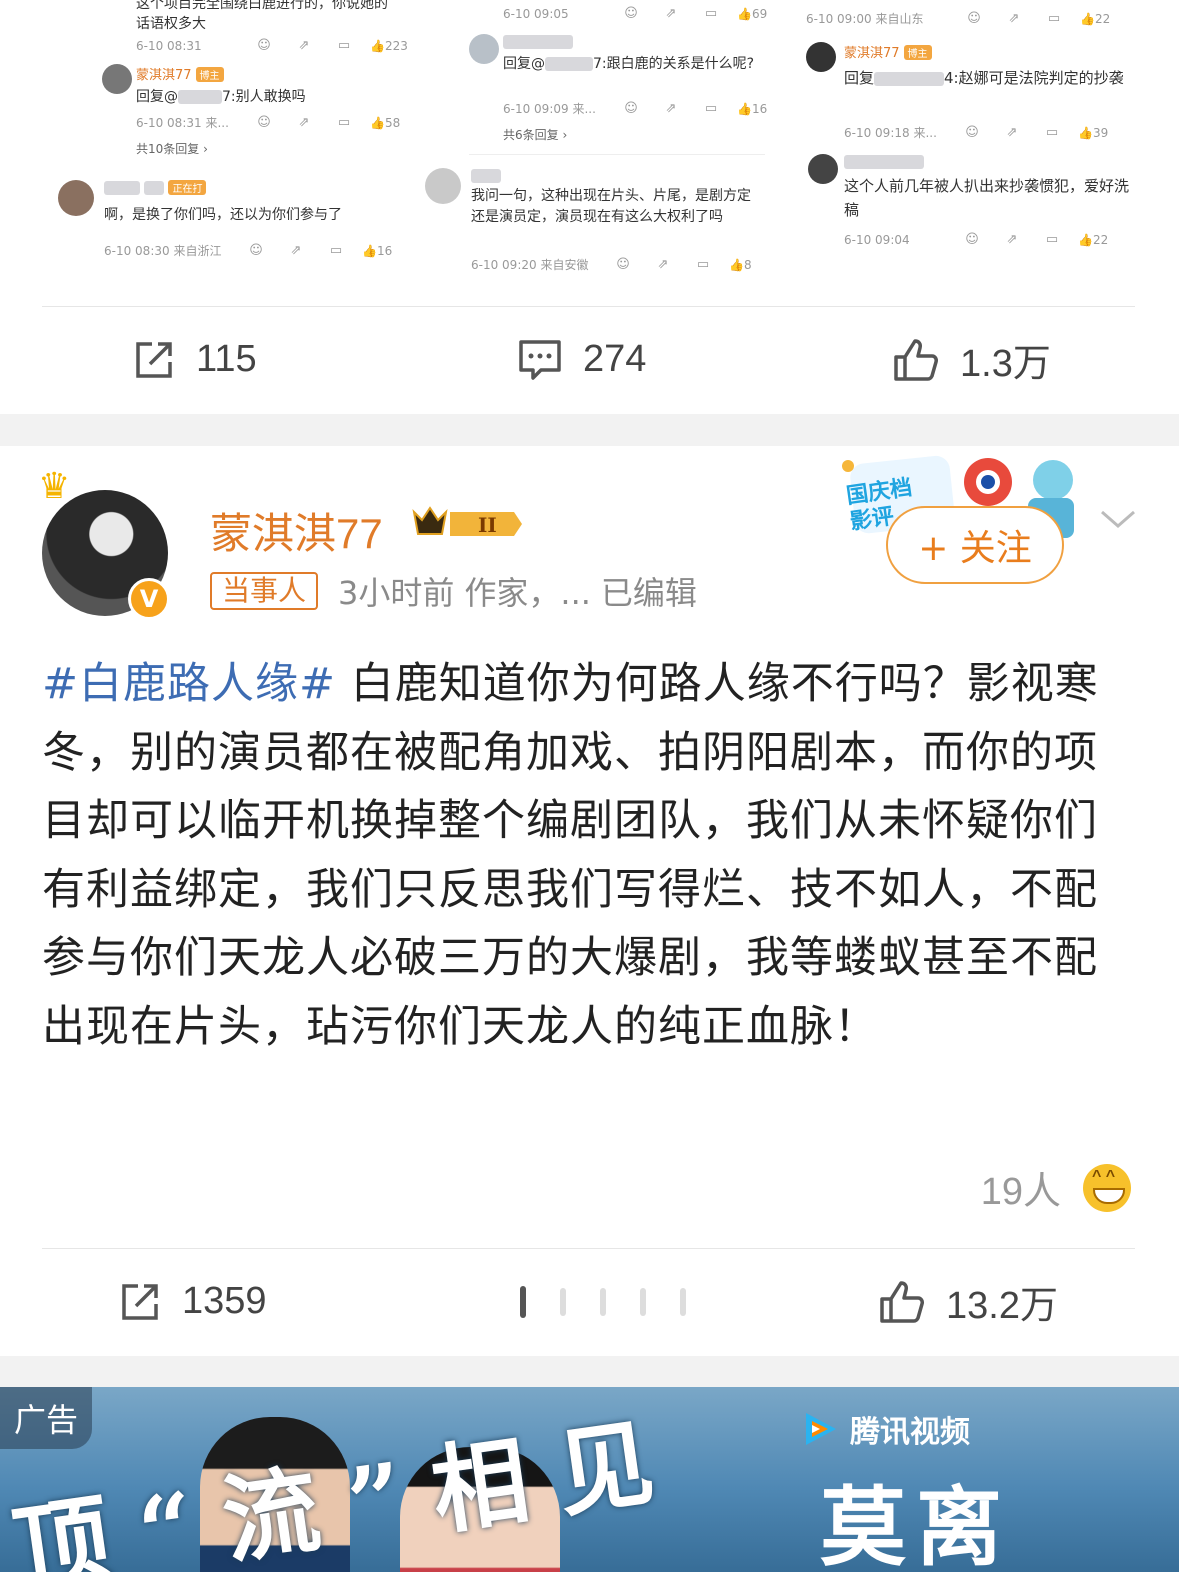 The image size is (1179, 1572). What do you see at coordinates (348, 1486) in the screenshot?
I see `ad-slogan: 顶“流”相见` at bounding box center [348, 1486].